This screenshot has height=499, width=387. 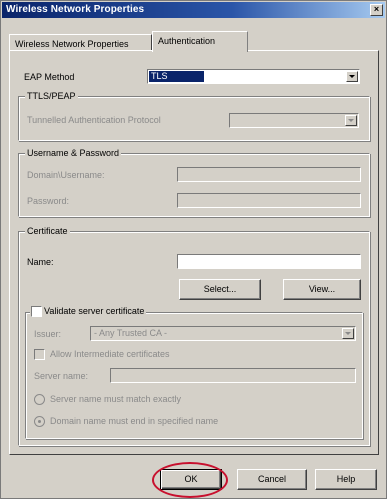 I want to click on tunnel-protocol-select, so click(x=294, y=120).